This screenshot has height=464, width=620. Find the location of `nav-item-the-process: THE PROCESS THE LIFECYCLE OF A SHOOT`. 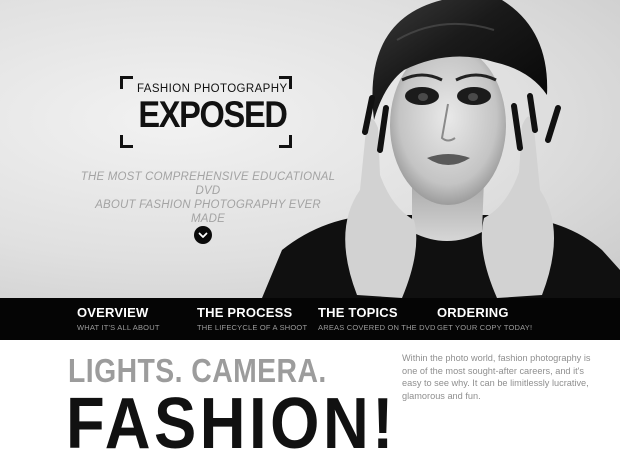

nav-item-the-process: THE PROCESS THE LIFECYCLE OF A SHOOT is located at coordinates (252, 320).